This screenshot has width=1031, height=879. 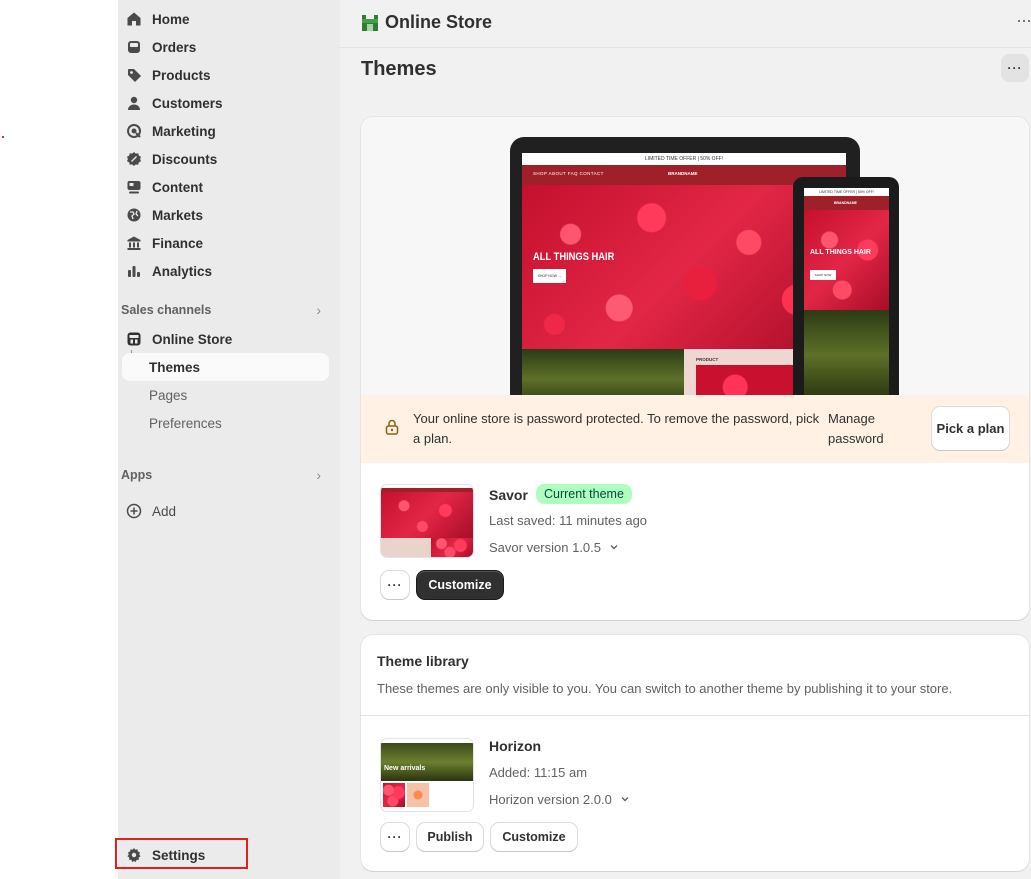 What do you see at coordinates (225, 423) in the screenshot?
I see `sidebar-subitem-preferences: Preferences` at bounding box center [225, 423].